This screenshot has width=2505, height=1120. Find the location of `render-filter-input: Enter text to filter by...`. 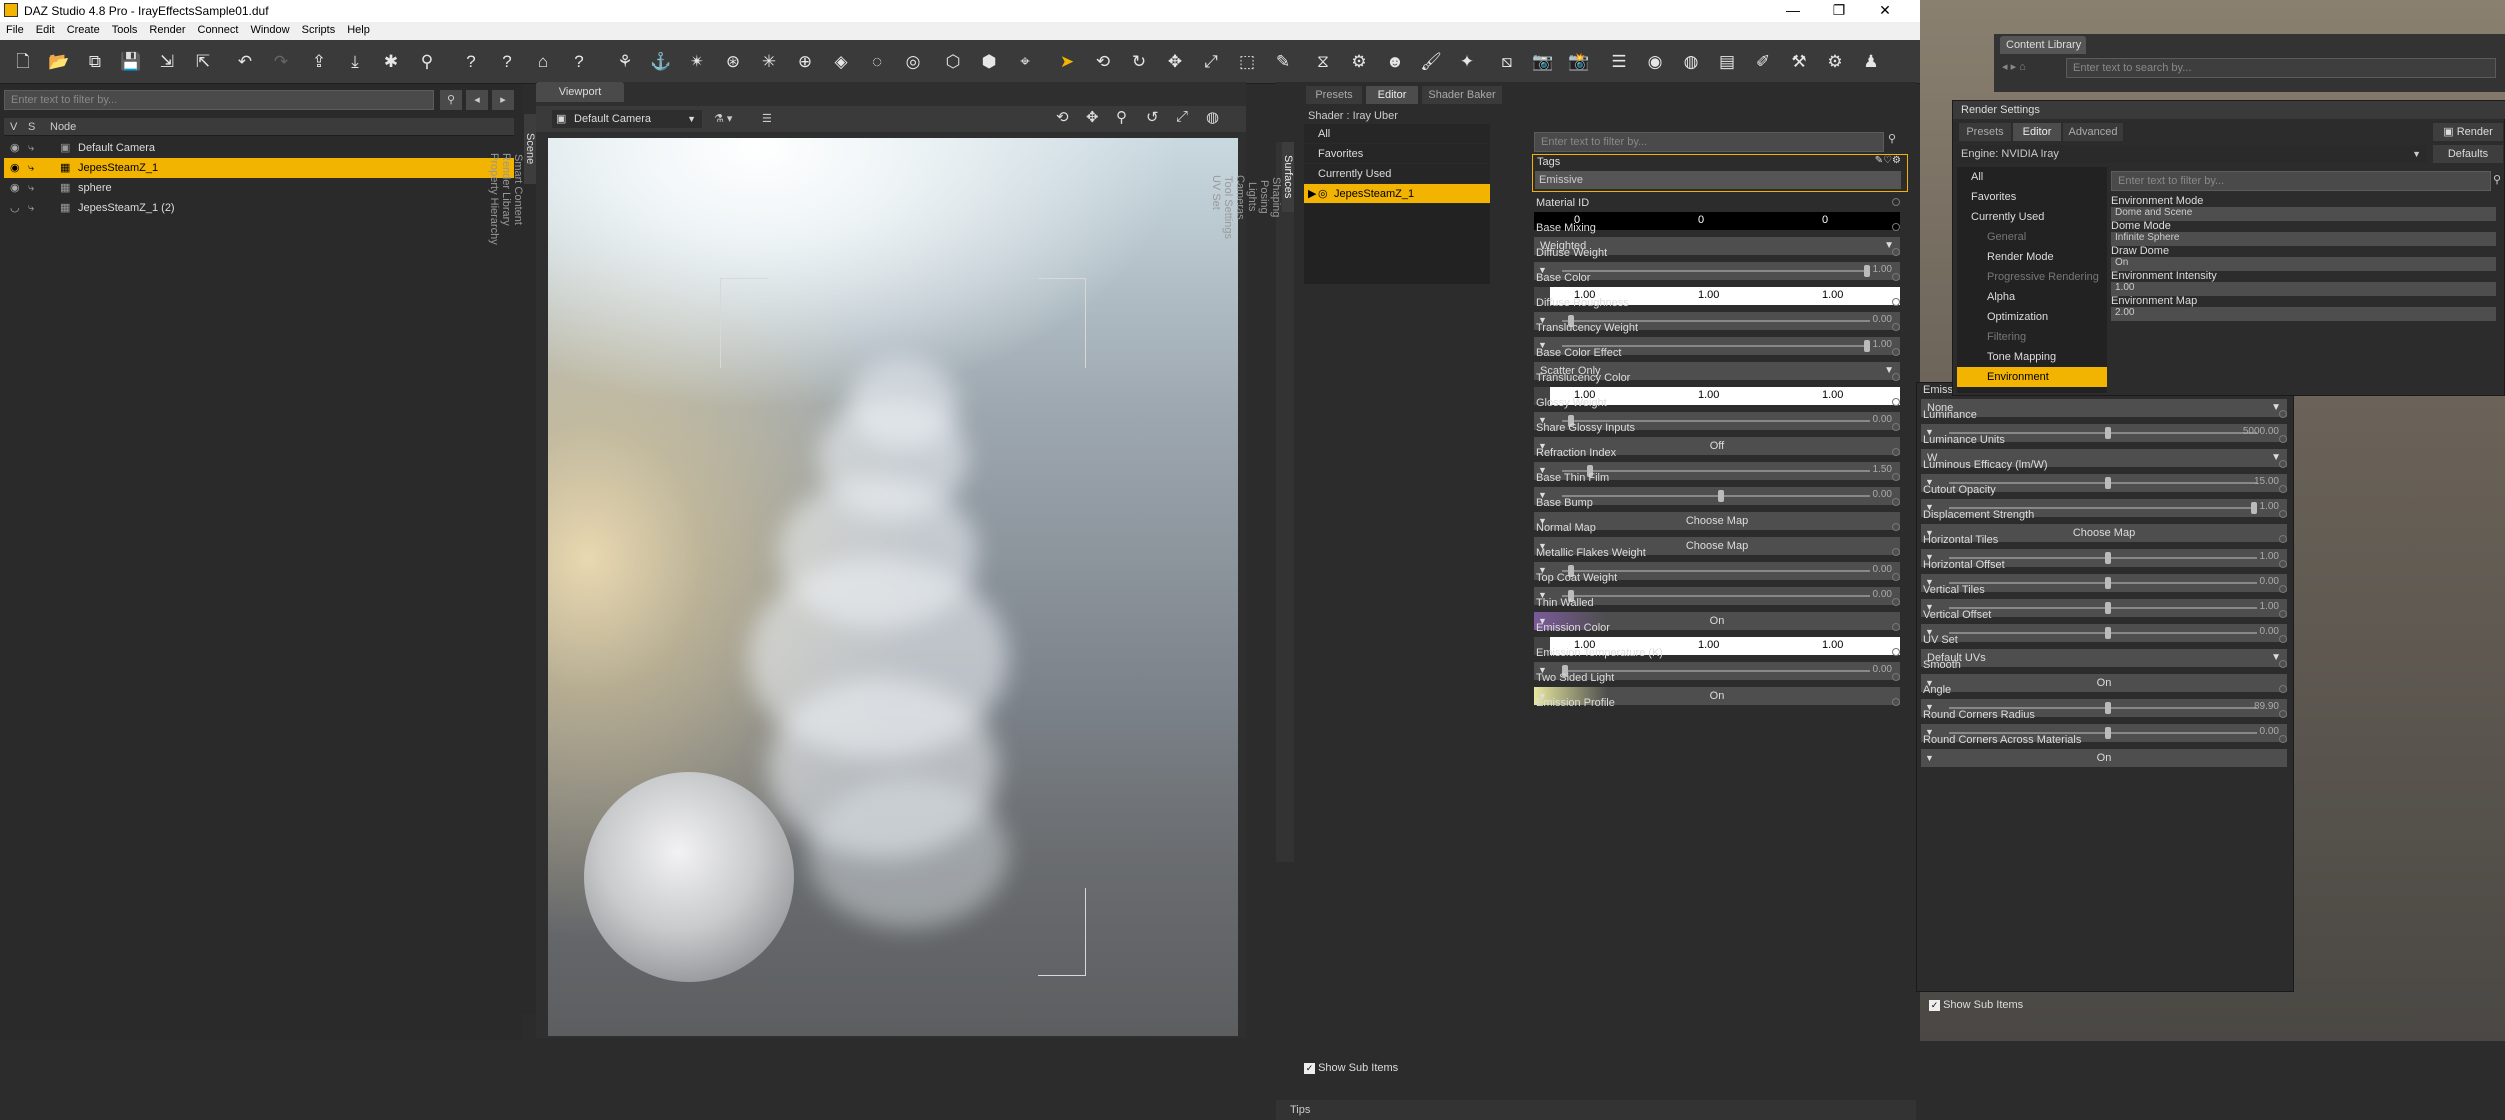

render-filter-input: Enter text to filter by... is located at coordinates (2301, 181).